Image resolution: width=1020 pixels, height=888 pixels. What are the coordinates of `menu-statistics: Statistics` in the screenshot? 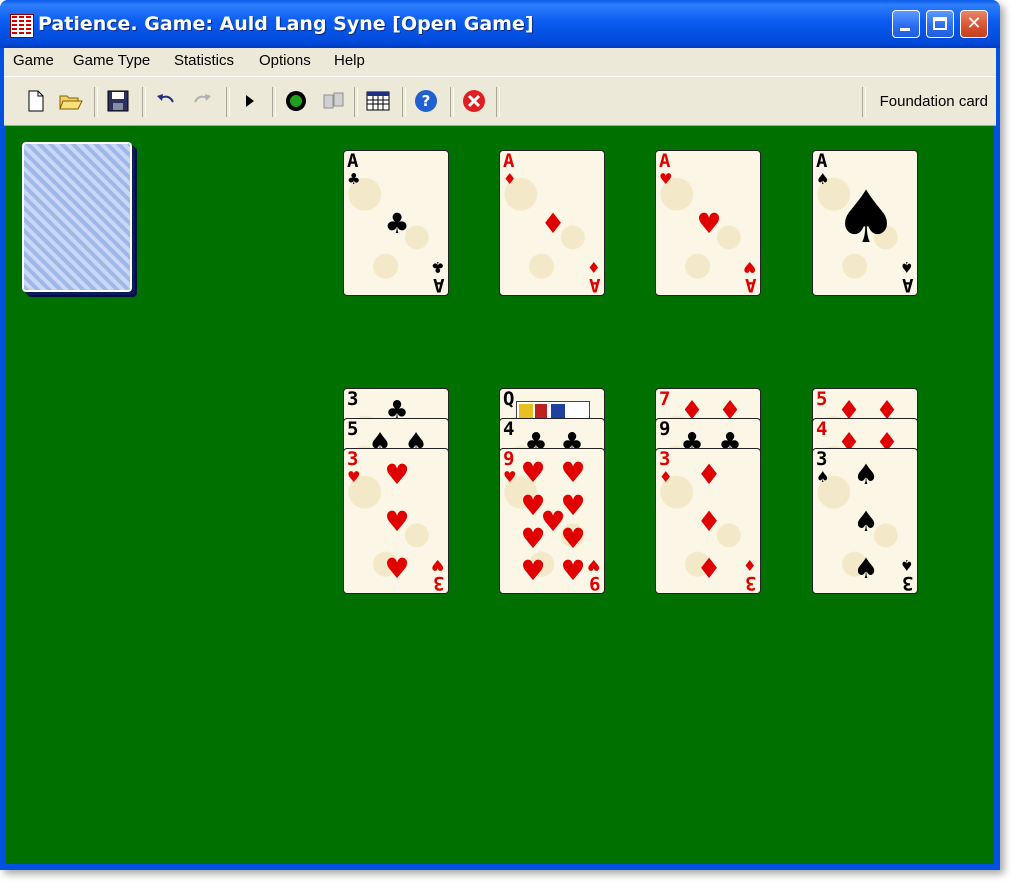 It's located at (204, 60).